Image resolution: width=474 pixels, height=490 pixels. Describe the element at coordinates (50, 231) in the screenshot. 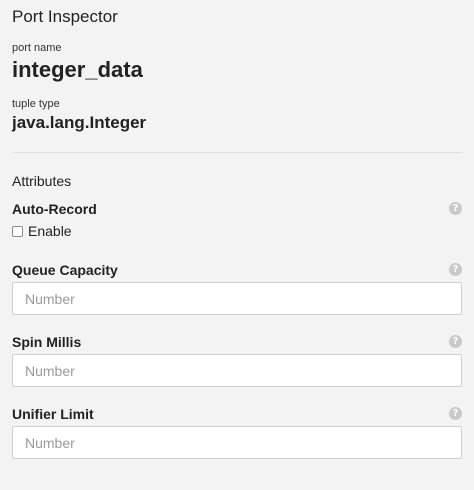

I see `auto-record-enable-label: Enable` at that location.